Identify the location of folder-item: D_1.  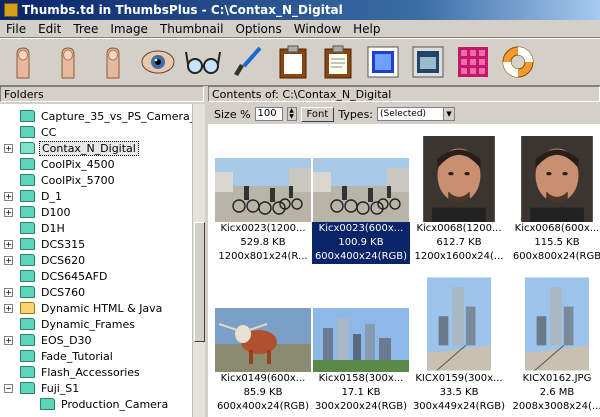
(42, 196).